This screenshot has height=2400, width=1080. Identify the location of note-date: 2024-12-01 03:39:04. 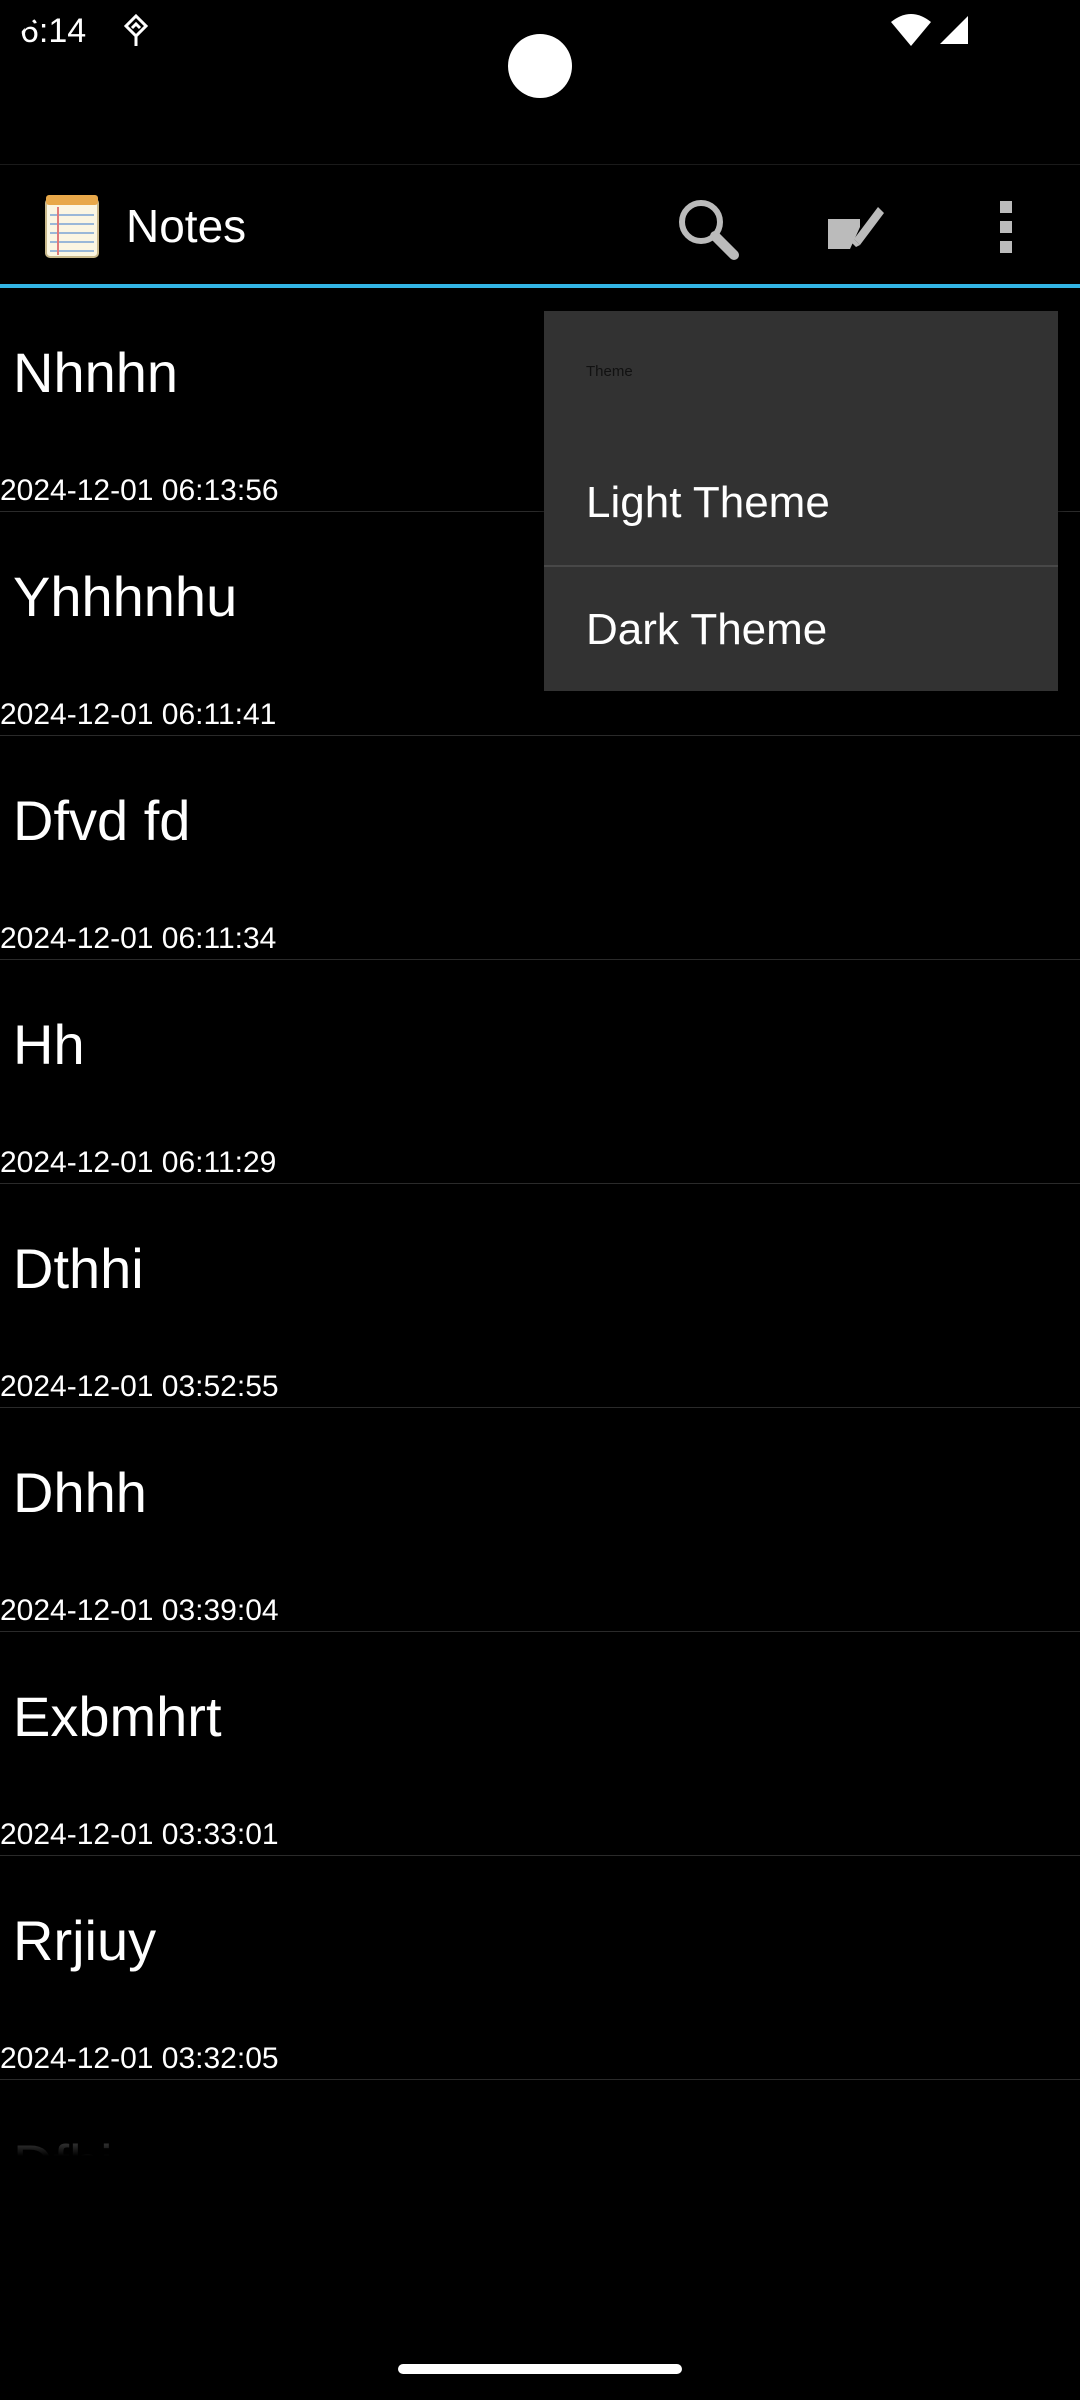
(139, 1610).